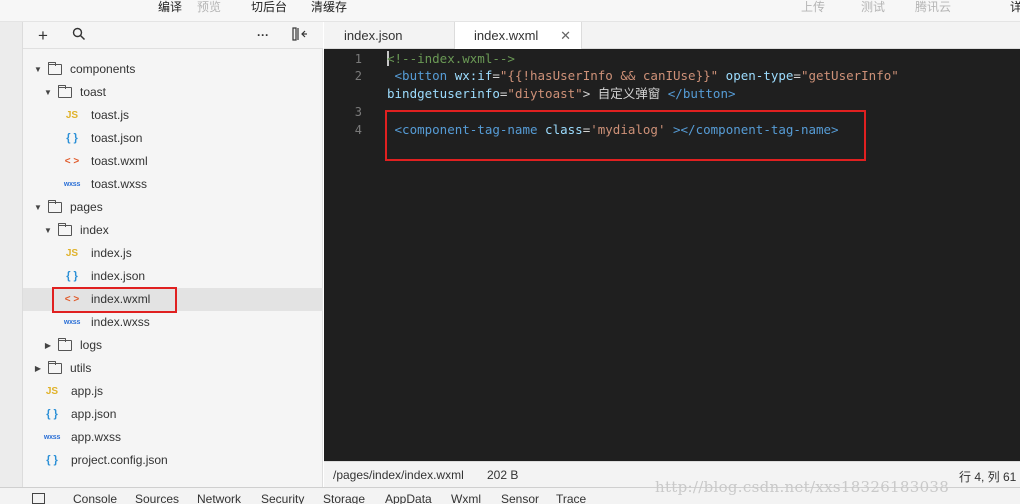 The height and width of the screenshot is (504, 1020). Describe the element at coordinates (1015, 7) in the screenshot. I see `details-button: 详` at that location.